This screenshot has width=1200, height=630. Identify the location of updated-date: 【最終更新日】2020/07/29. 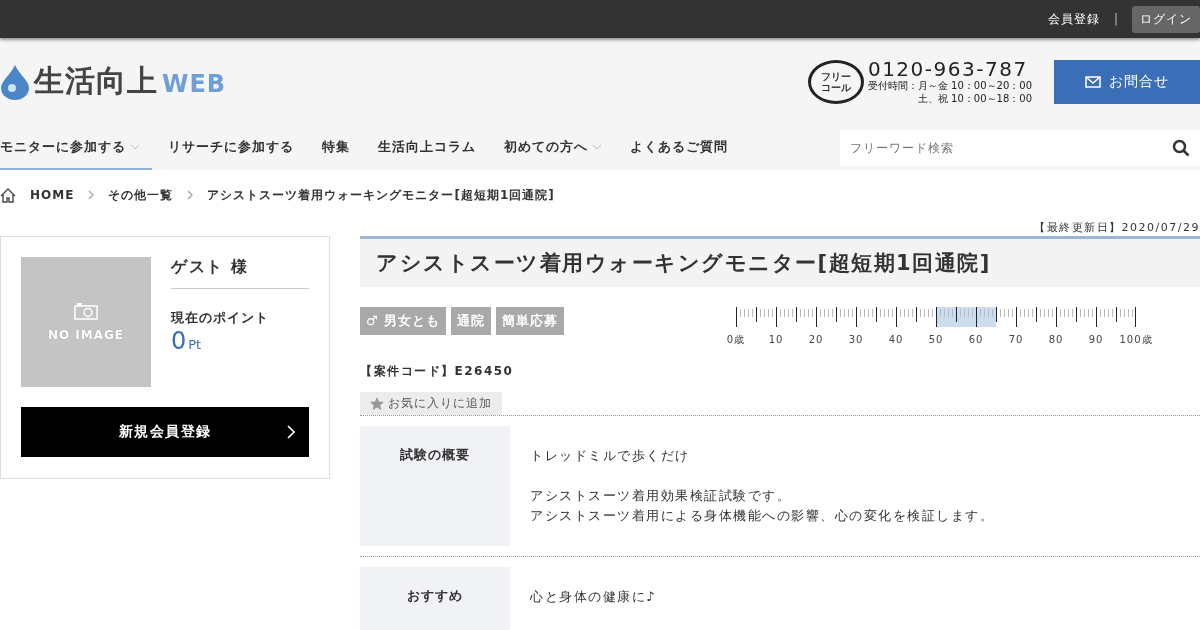
(1116, 228).